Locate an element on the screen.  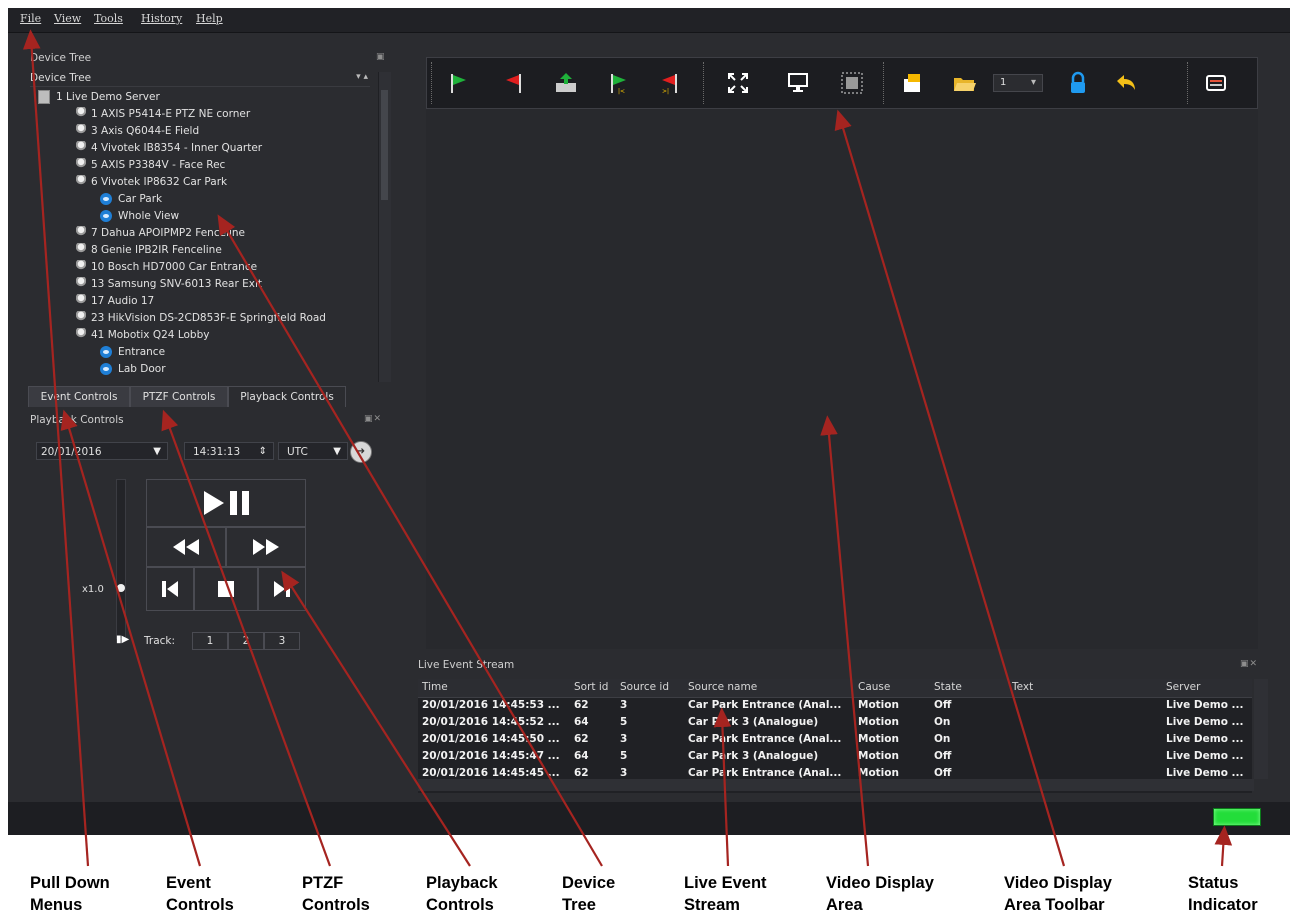
arrow-ptzf-controls is located at coordinates (246, 638).